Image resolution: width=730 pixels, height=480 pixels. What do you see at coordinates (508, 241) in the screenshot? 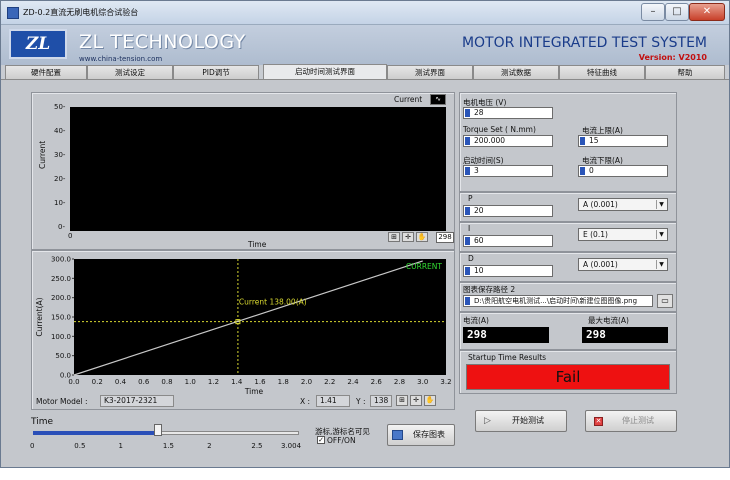
I see `pid-i-input: 60` at bounding box center [508, 241].